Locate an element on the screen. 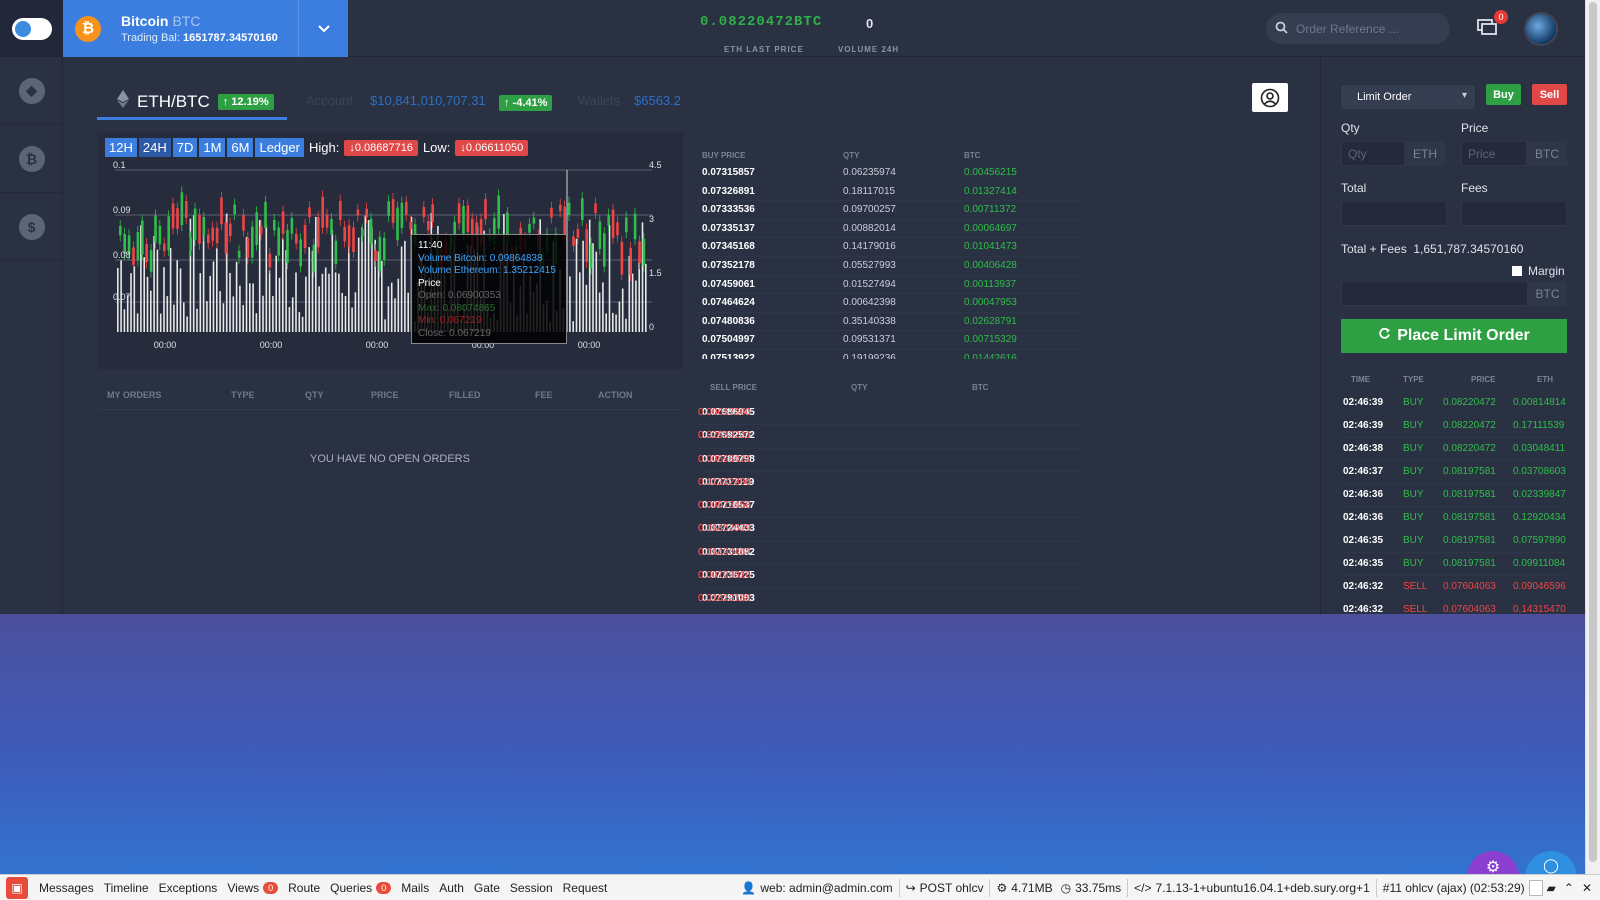  buy-book-row: 0.07335137 0.00882014 0.00064697 is located at coordinates (892, 229).